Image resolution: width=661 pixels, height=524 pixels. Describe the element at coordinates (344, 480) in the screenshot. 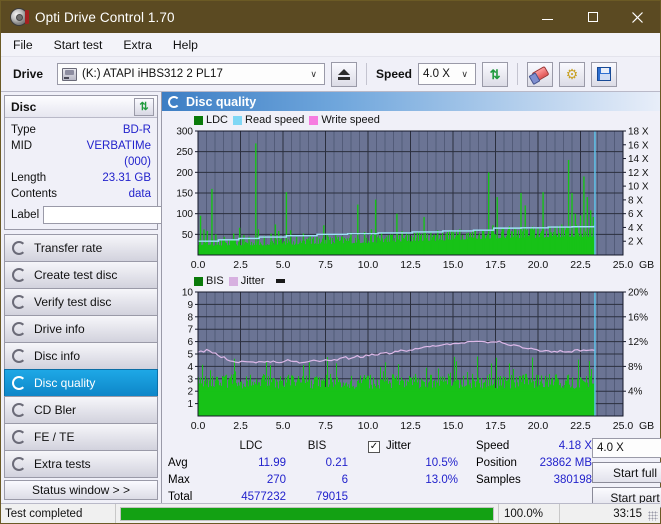

I see `stats-max-bis: 6` at that location.